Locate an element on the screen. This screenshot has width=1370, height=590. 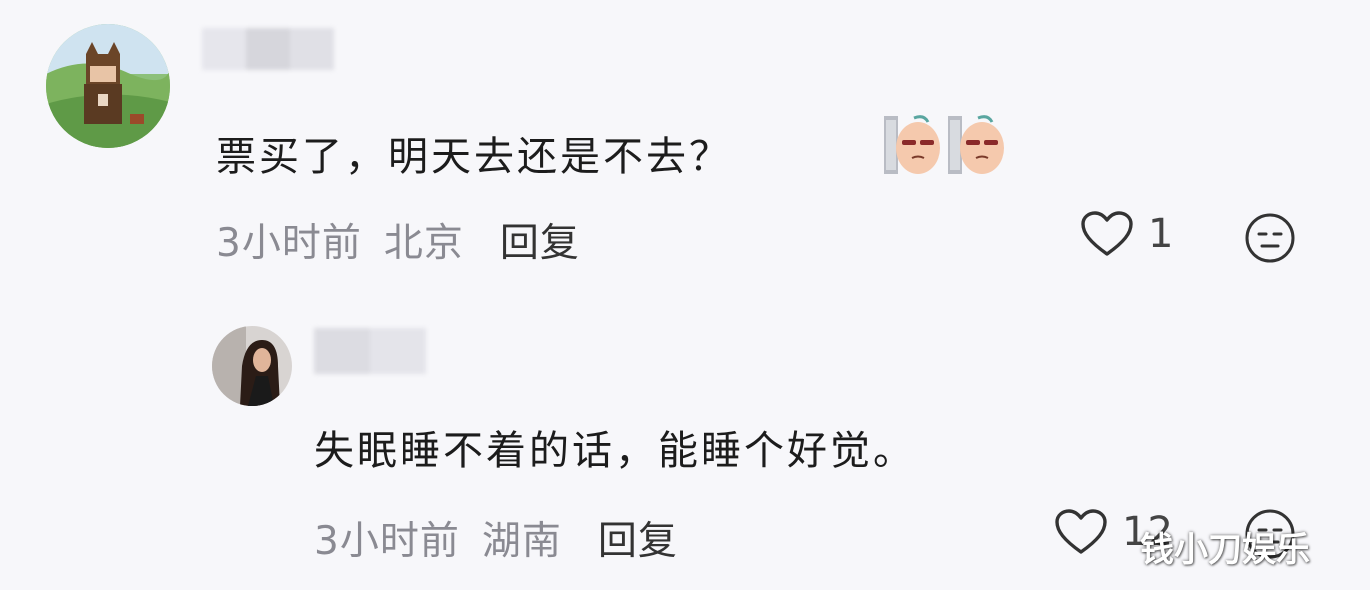
replier-username-blurred is located at coordinates (370, 351).